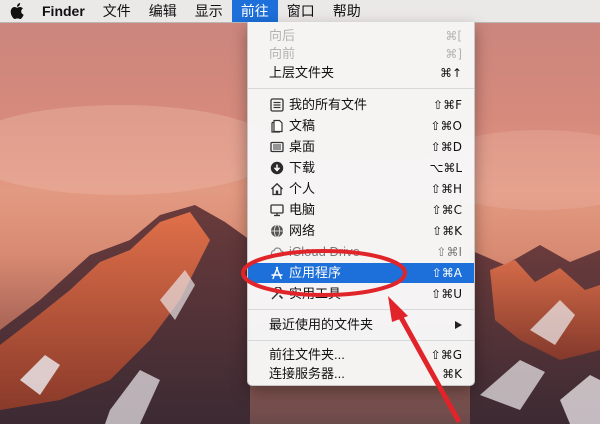  Describe the element at coordinates (446, 294) in the screenshot. I see `shortcut: ⇧⌘U` at that location.